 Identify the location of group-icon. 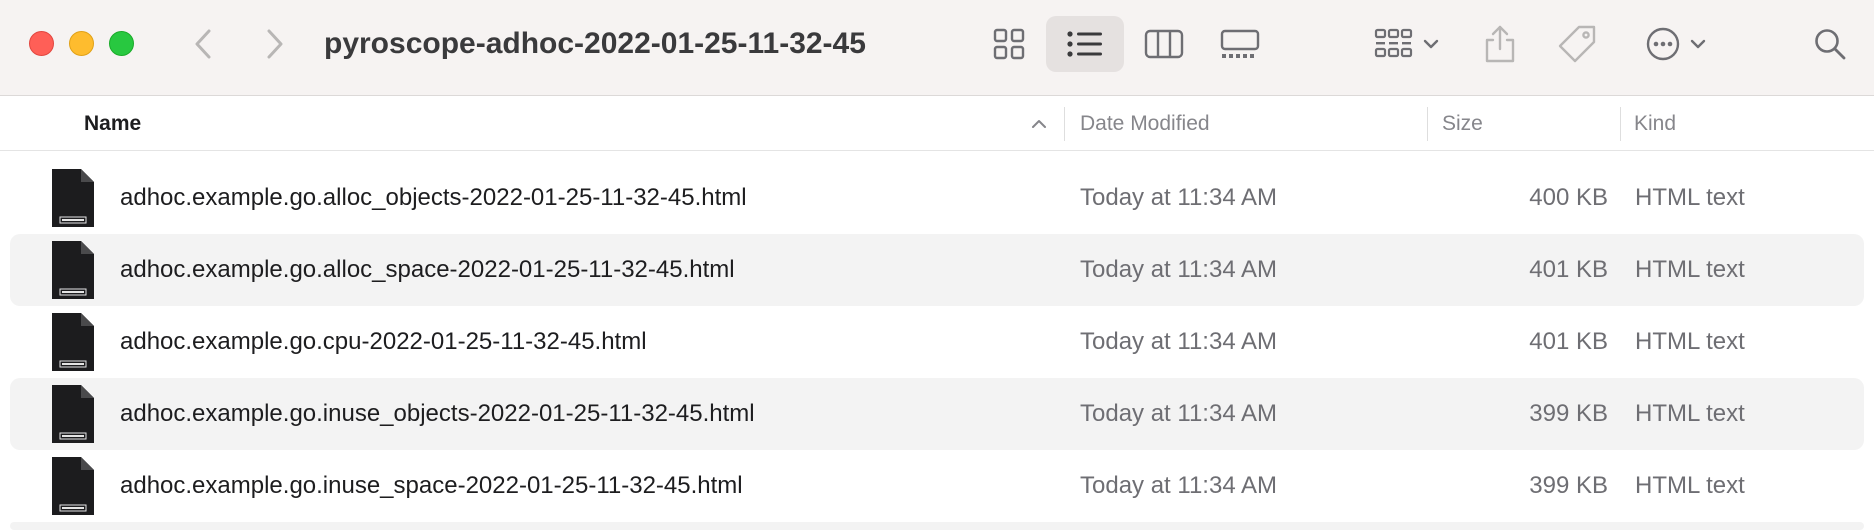
(1393, 43).